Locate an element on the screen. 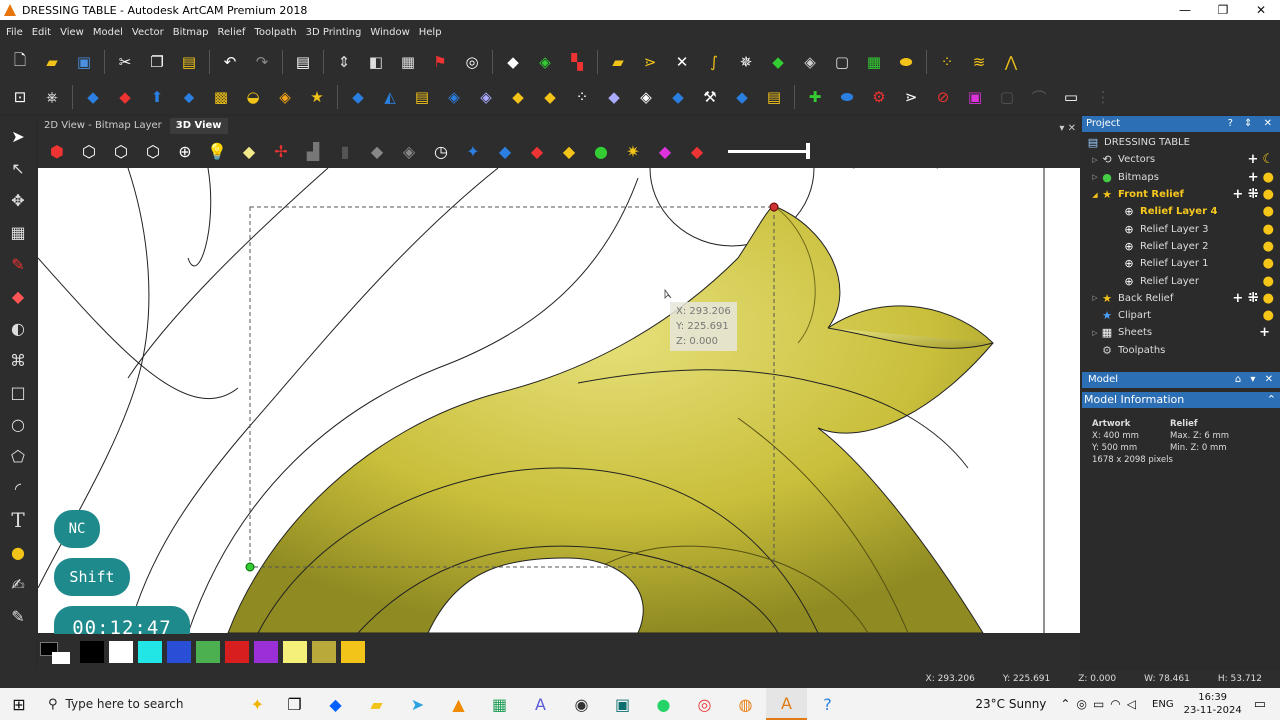  relief-add-icon: ◆ is located at coordinates (518, 97).